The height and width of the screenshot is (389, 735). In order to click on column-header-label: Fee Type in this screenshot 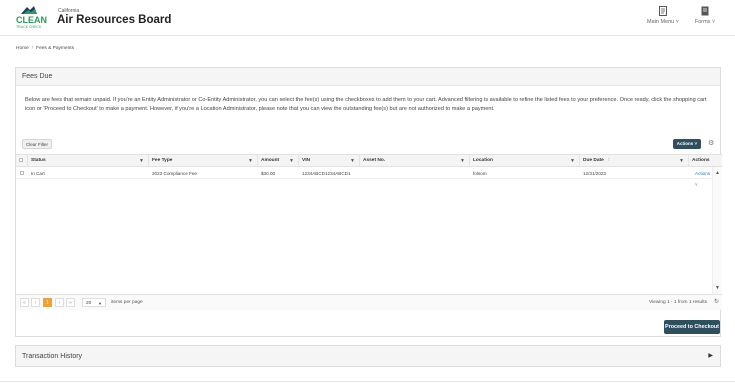, I will do `click(162, 160)`.